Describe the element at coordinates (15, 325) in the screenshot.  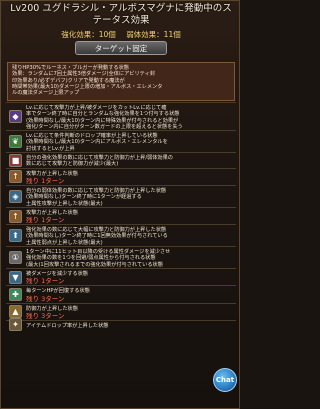
I see `item-icon: ✦` at that location.